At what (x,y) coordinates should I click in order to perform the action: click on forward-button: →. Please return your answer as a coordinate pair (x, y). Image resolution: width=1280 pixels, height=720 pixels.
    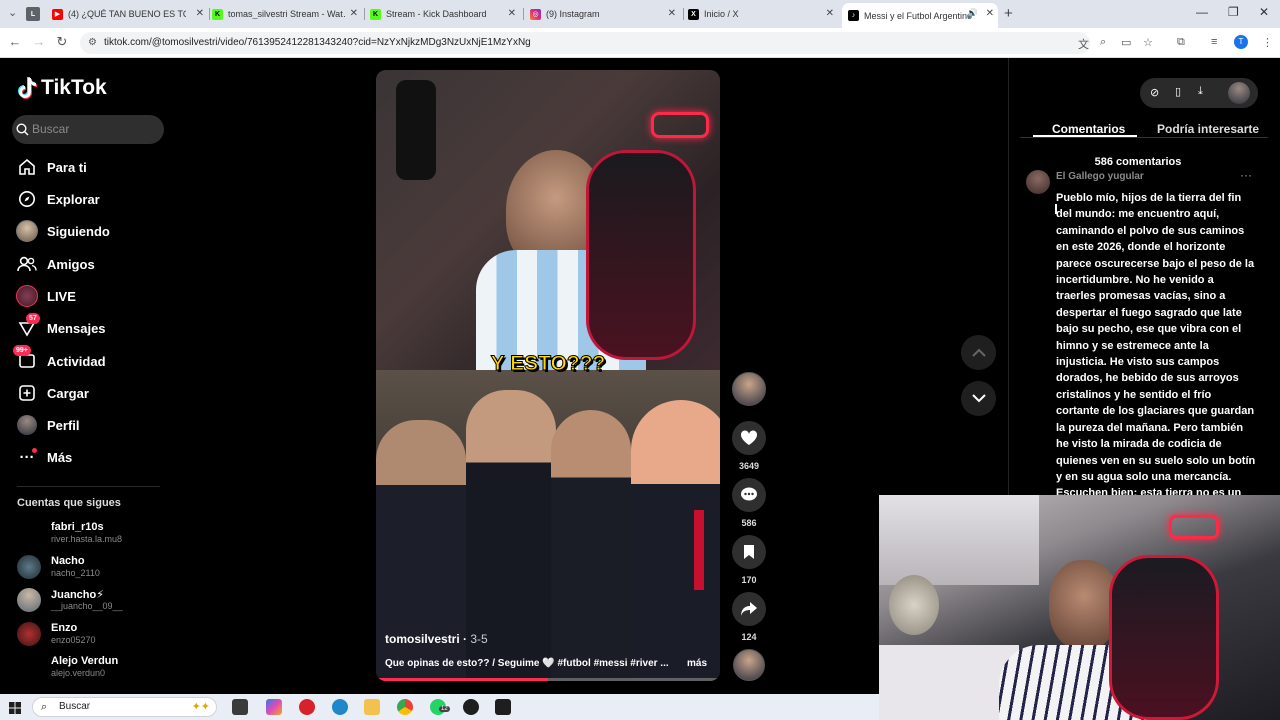
    Looking at the image, I should click on (39, 41).